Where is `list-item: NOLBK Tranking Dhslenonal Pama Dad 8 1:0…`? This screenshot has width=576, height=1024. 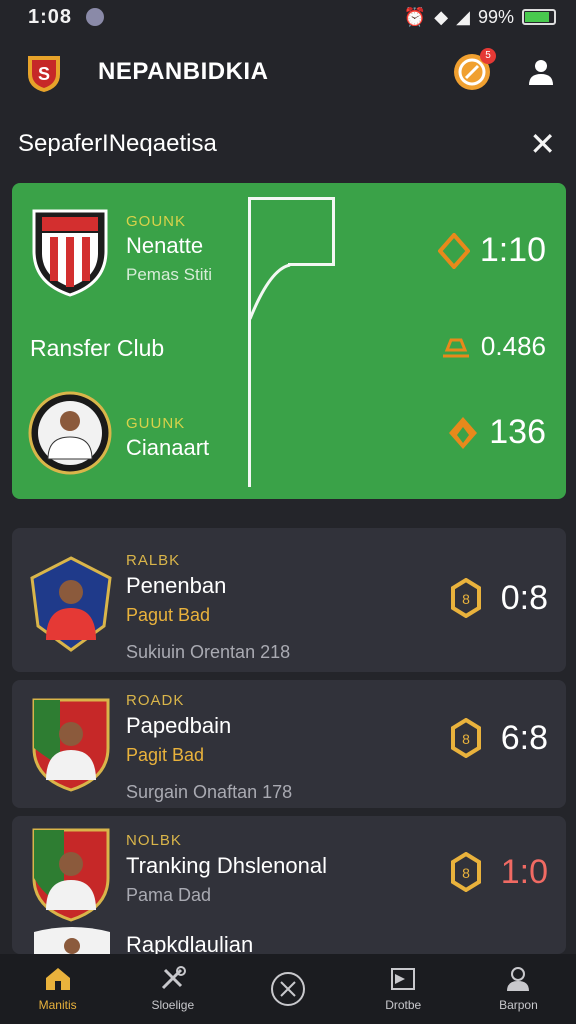
list-item: NOLBK Tranking Dhslenonal Pama Dad 8 1:0… is located at coordinates (289, 885).